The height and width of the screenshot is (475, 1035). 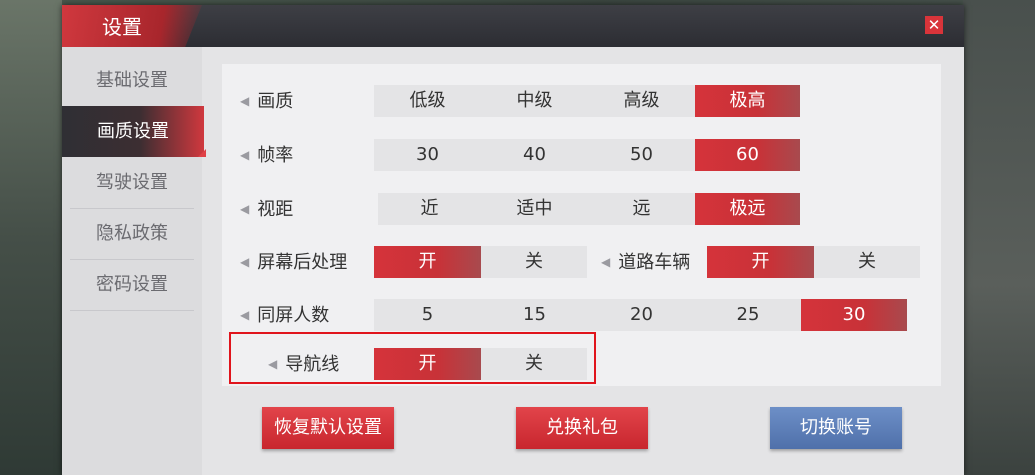 I want to click on road-vehicles-off: 关, so click(x=867, y=262).